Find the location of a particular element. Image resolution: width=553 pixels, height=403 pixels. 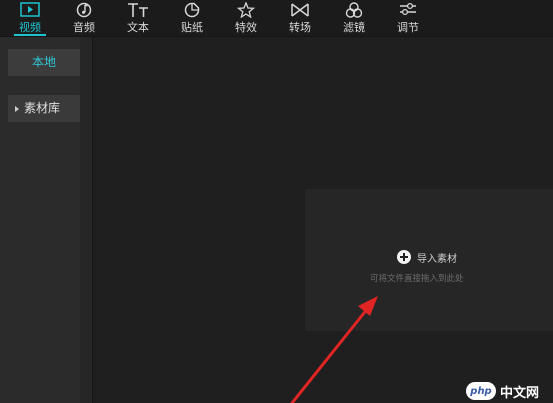

site-watermark: php 中文网 is located at coordinates (502, 391).